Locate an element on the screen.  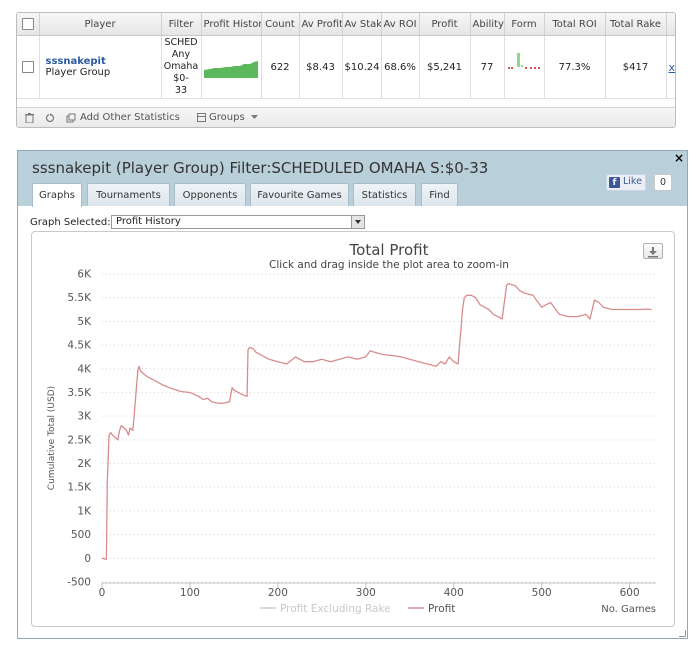
x-tick-label: 500 is located at coordinates (542, 593).